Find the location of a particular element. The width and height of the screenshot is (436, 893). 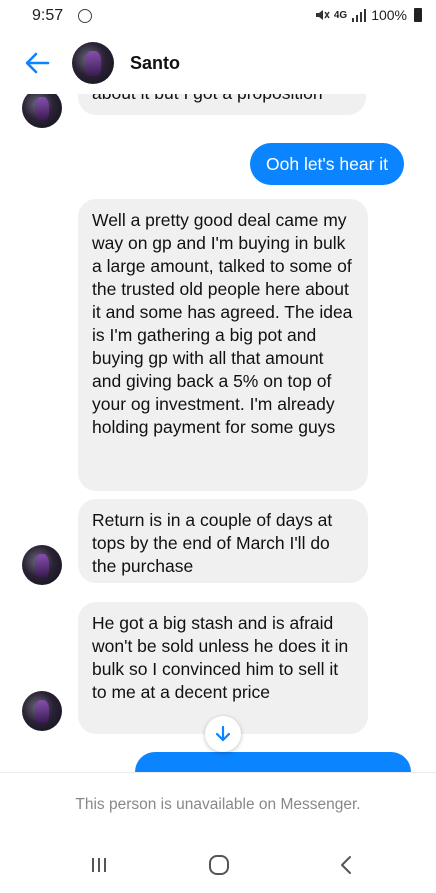

unavailable-notice: This person is unavailable on Messenger. is located at coordinates (218, 804).